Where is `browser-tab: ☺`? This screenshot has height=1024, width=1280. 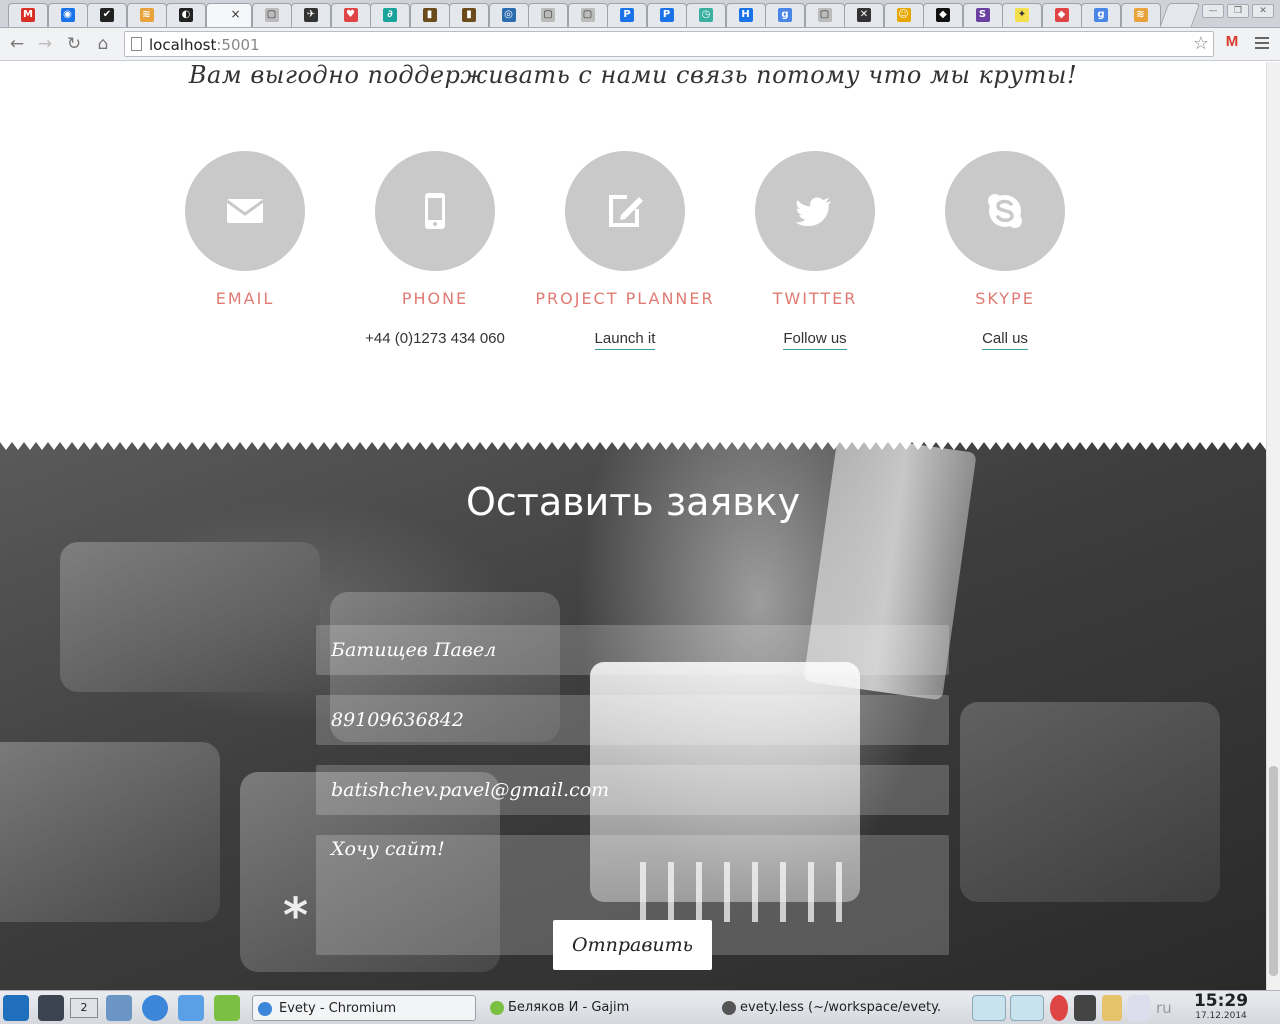 browser-tab: ☺ is located at coordinates (903, 15).